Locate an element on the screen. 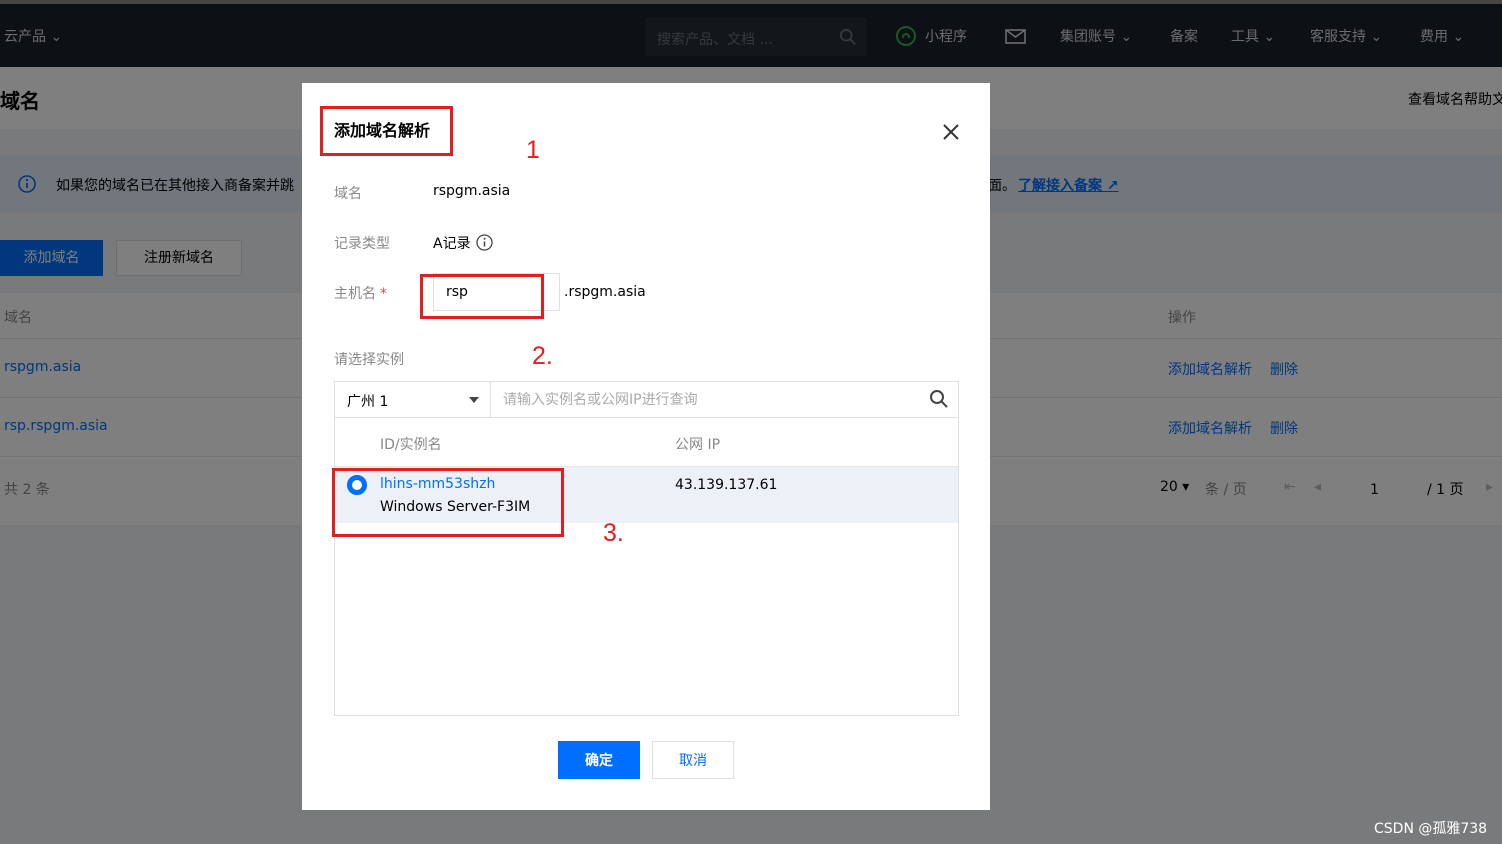 This screenshot has width=1502, height=844. confirm-button: 确定 is located at coordinates (599, 760).